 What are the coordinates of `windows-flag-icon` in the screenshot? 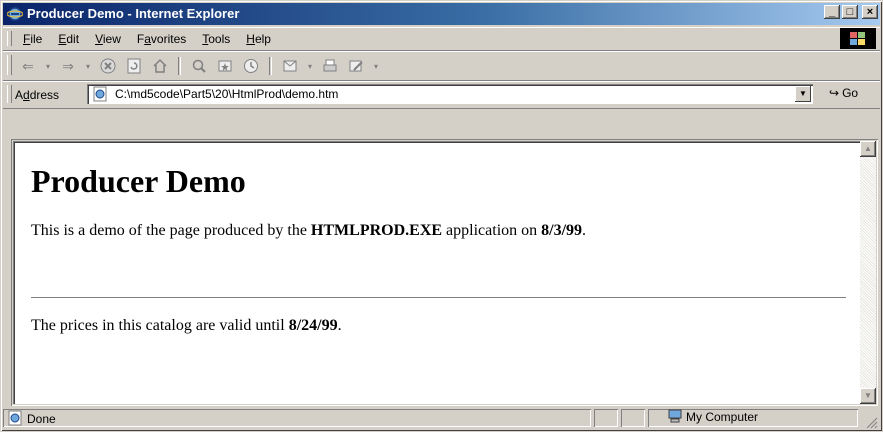 It's located at (857, 38).